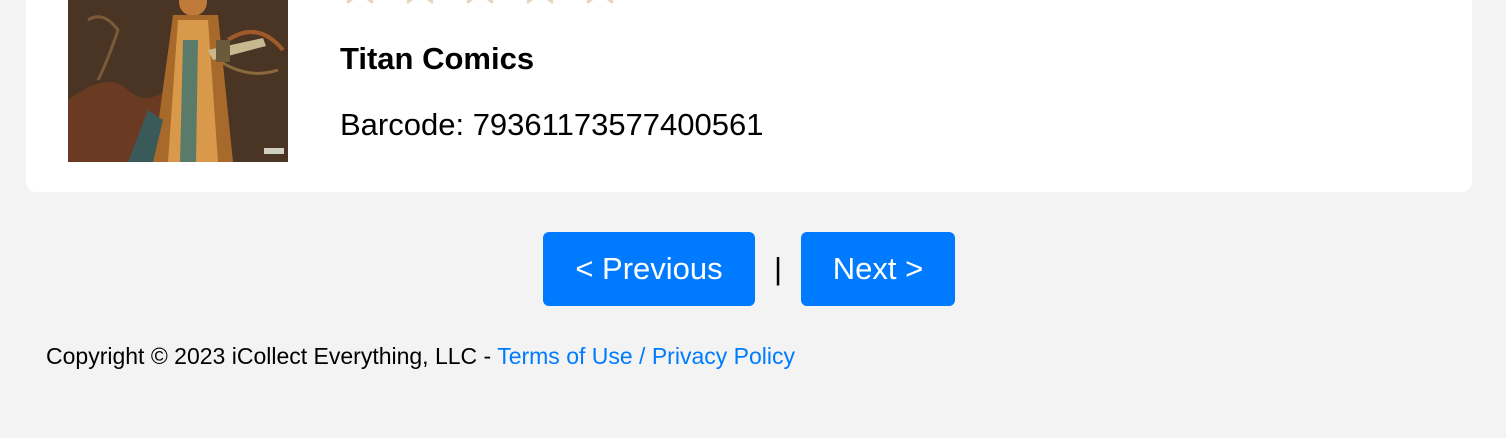 The height and width of the screenshot is (438, 1506). I want to click on pagination: < Previous | Next >, so click(749, 269).